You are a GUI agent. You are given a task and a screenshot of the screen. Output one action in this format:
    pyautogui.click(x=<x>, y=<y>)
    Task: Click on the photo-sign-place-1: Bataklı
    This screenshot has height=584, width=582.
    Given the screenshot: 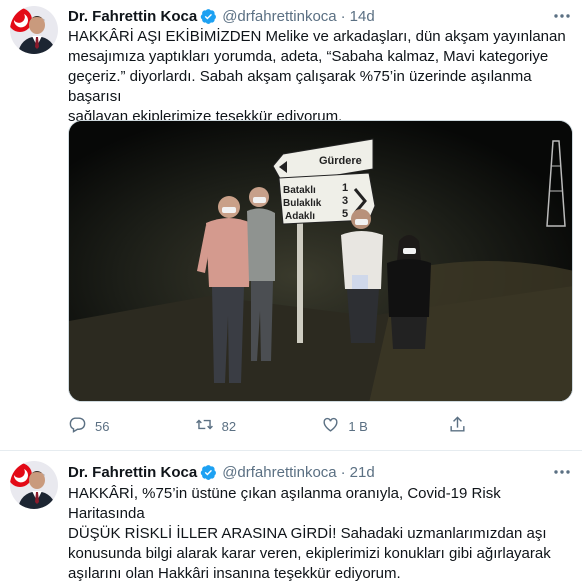 What is the action you would take?
    pyautogui.click(x=299, y=190)
    